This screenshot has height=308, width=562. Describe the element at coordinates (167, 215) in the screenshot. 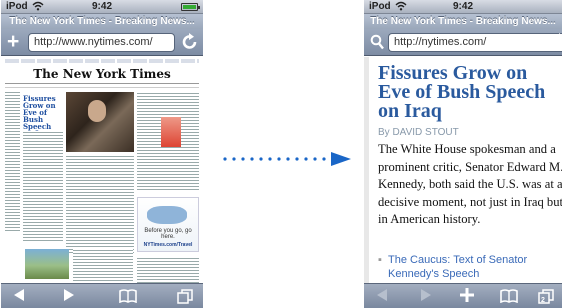

I see `globe-graphic` at that location.